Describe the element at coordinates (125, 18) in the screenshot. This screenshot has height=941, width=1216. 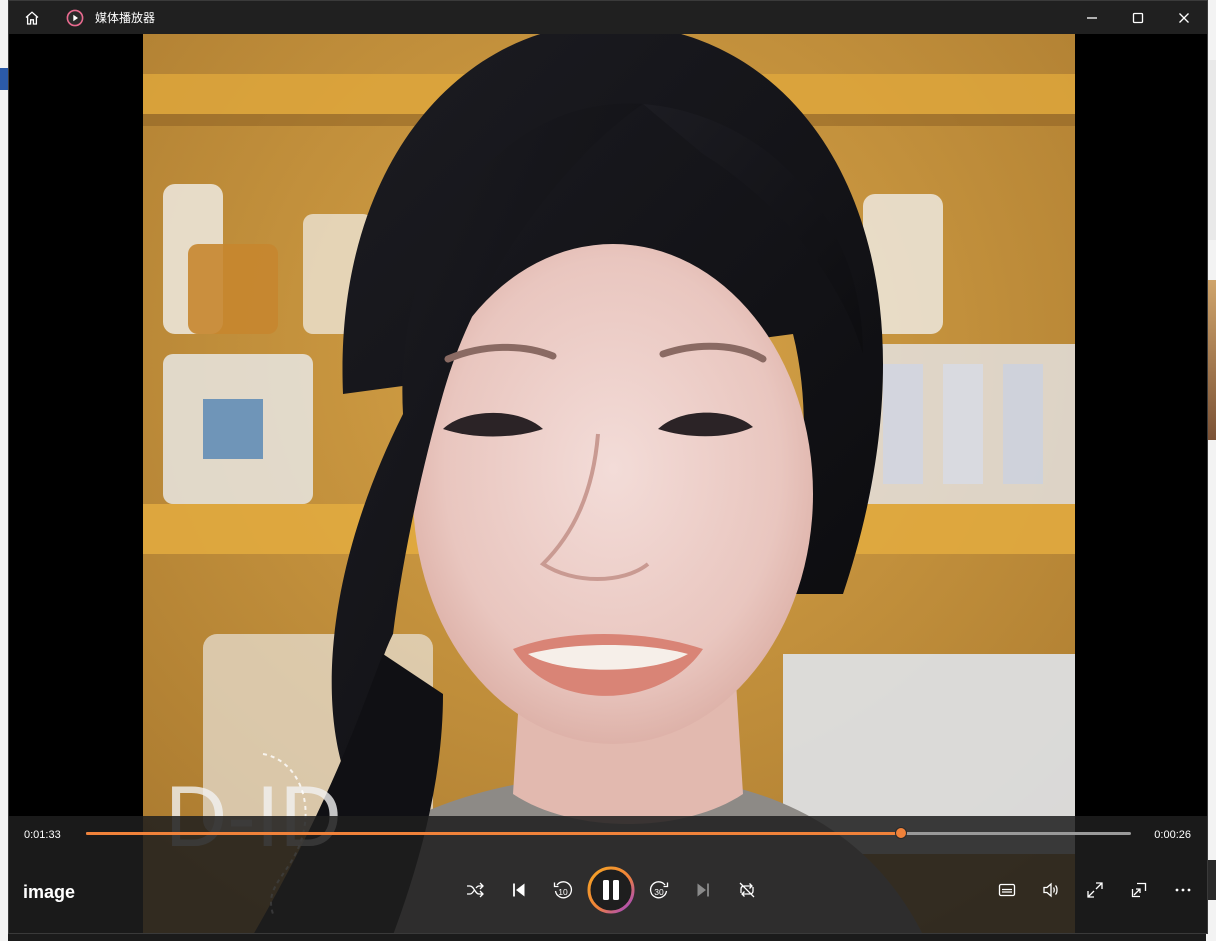
I see `window-title: 媒体播放器` at that location.